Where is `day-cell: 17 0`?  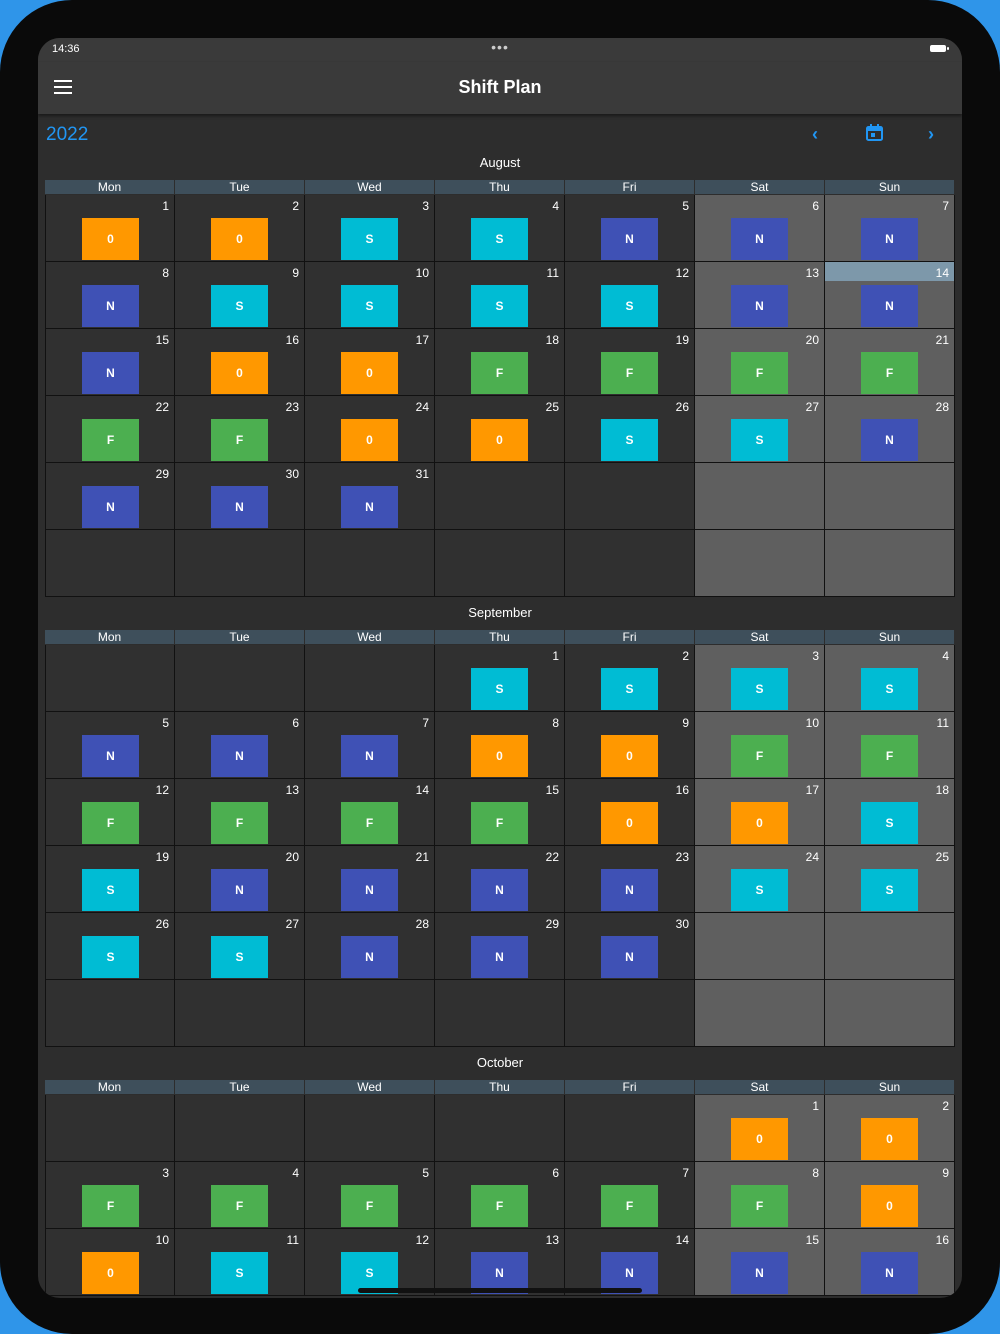 day-cell: 17 0 is located at coordinates (760, 812).